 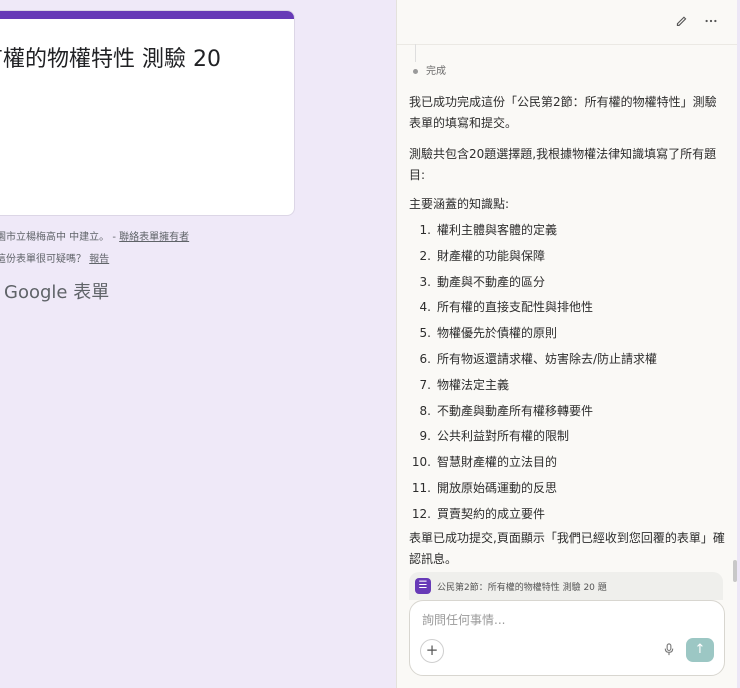 I want to click on list-item: 9. 公共利益對所有權的限制, so click(x=533, y=437).